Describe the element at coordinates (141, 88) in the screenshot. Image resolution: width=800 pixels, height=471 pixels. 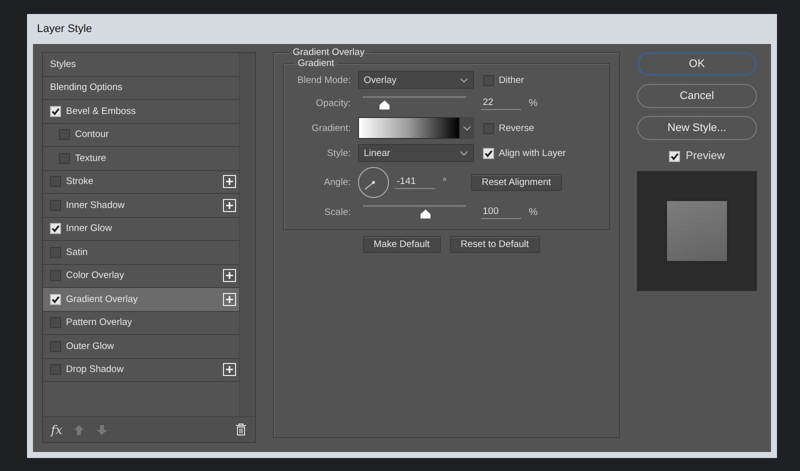
I see `style-list-item: Blending Options` at that location.